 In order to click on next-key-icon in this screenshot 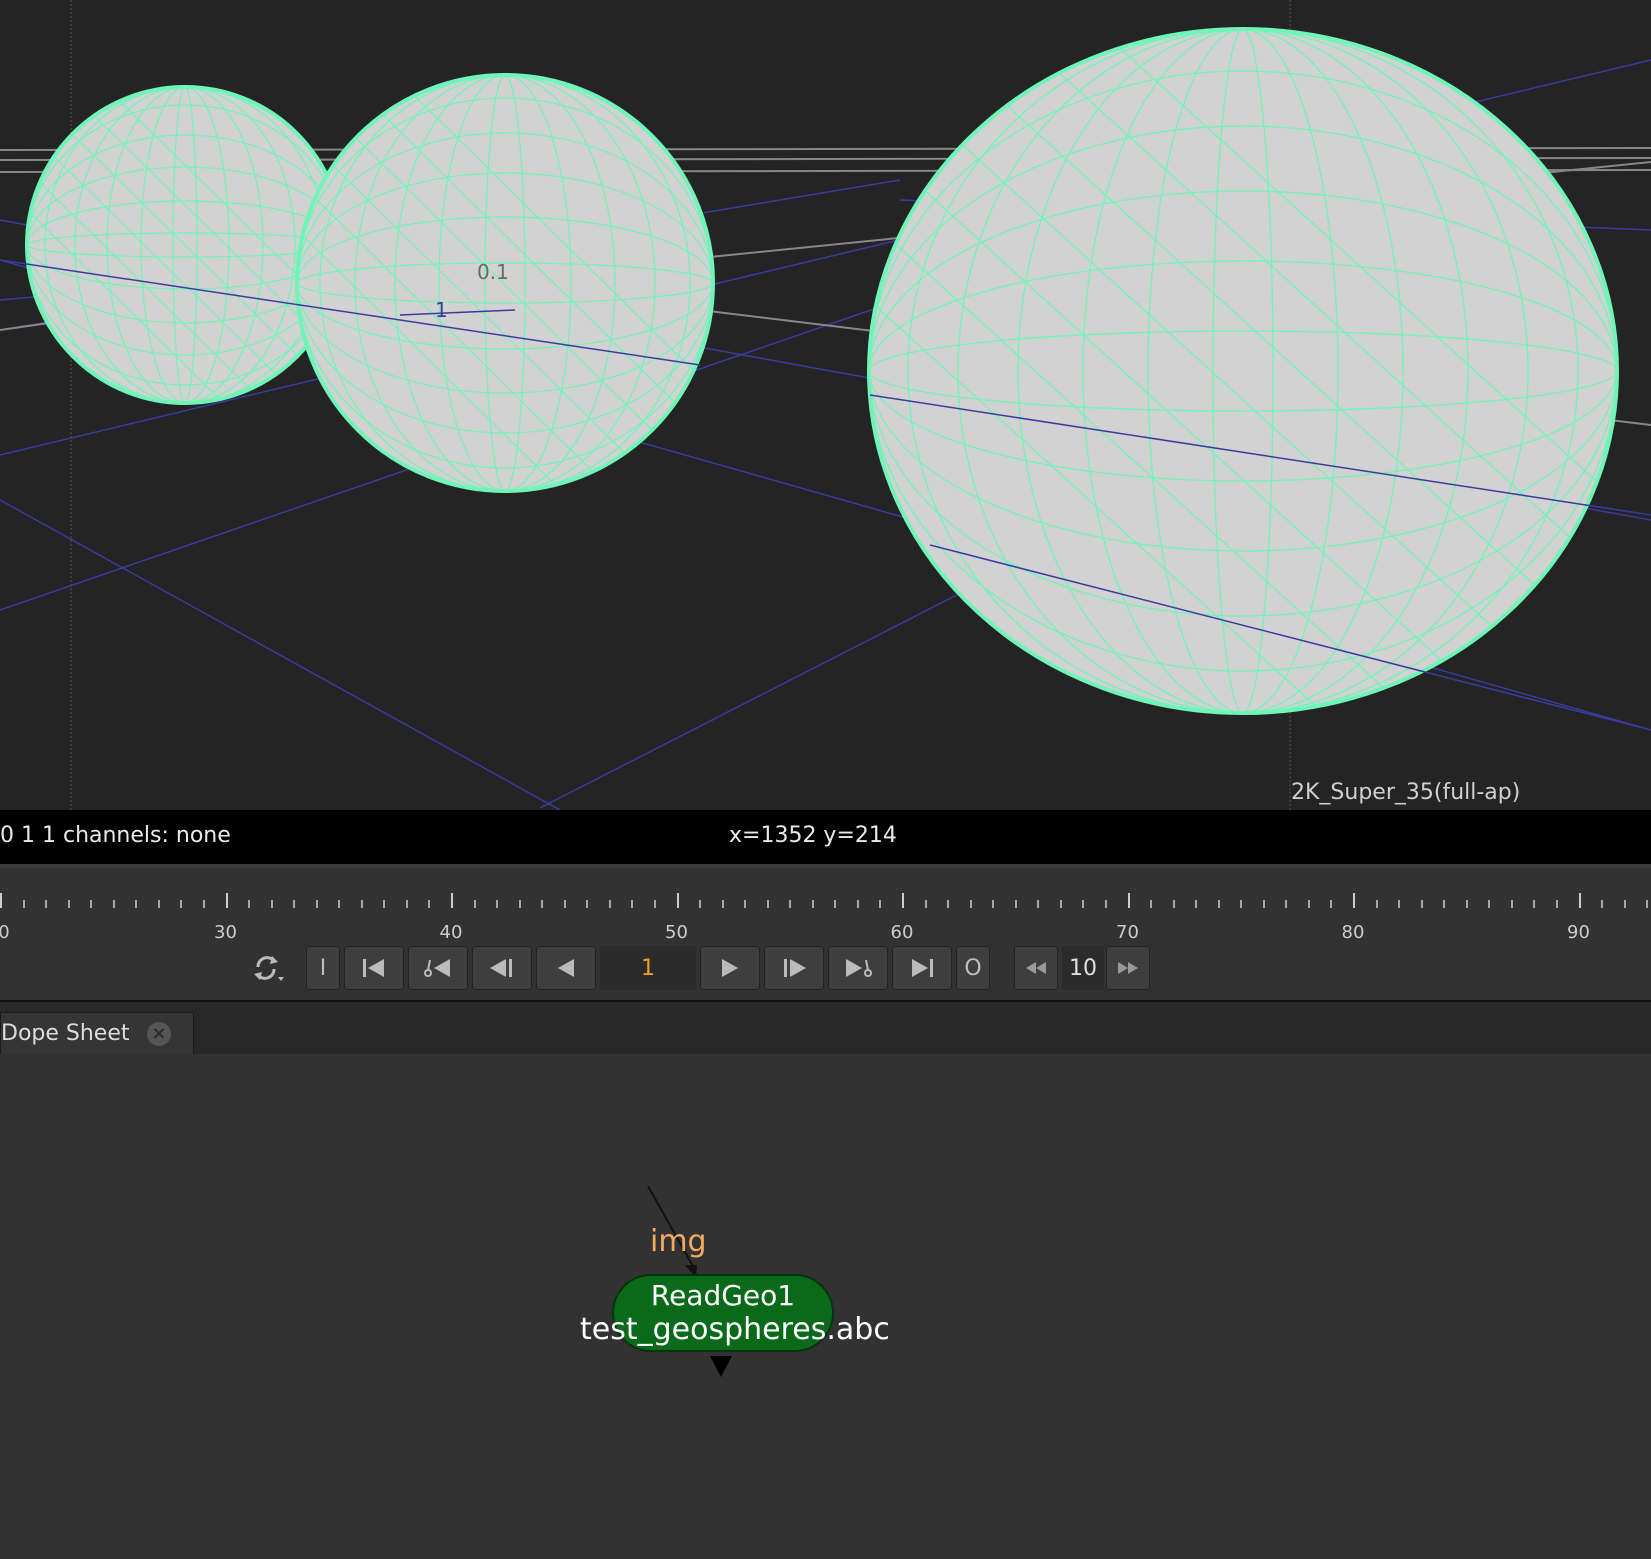, I will do `click(859, 968)`.